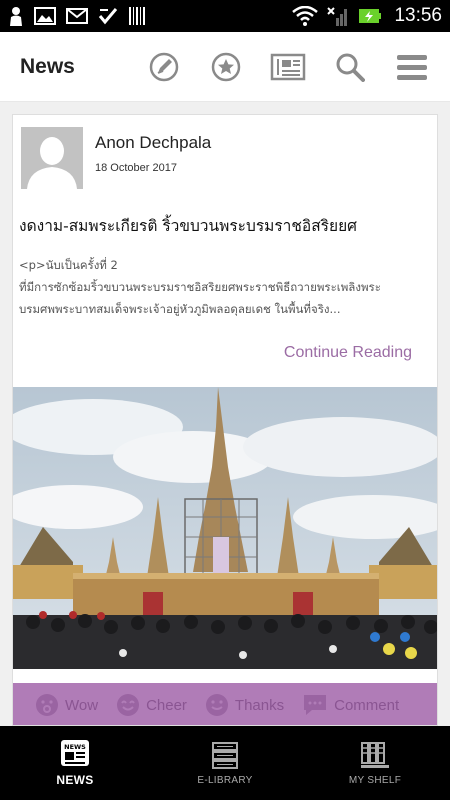 This screenshot has height=800, width=450. I want to click on reaction-bar: Wow Cheer Thanks Comment, so click(225, 704).